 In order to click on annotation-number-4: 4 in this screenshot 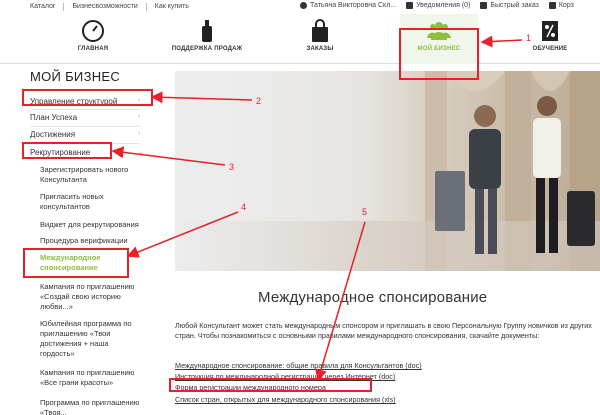, I will do `click(244, 207)`.